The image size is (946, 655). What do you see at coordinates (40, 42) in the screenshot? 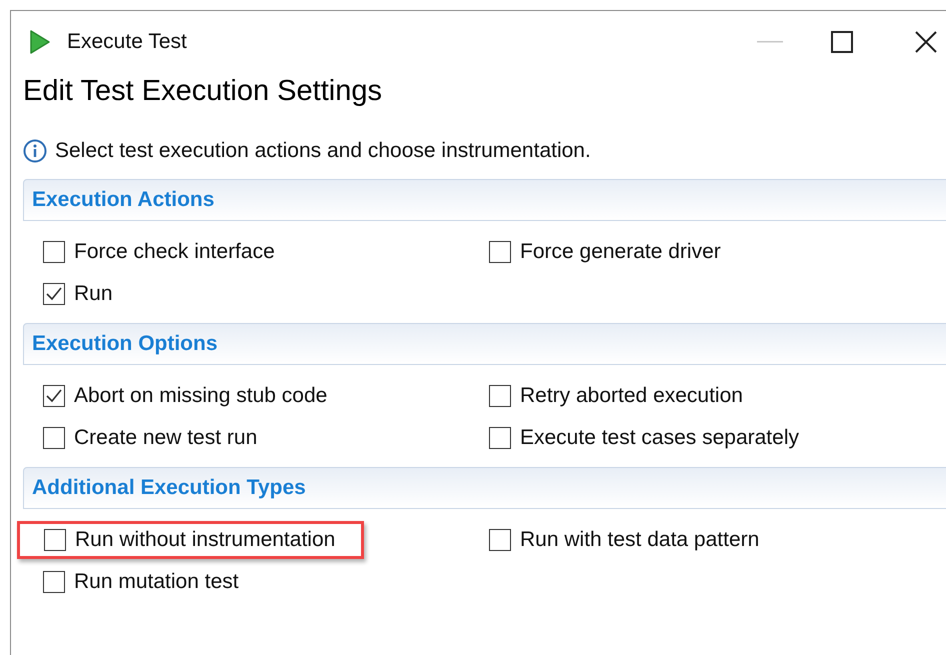
I see `play-icon` at bounding box center [40, 42].